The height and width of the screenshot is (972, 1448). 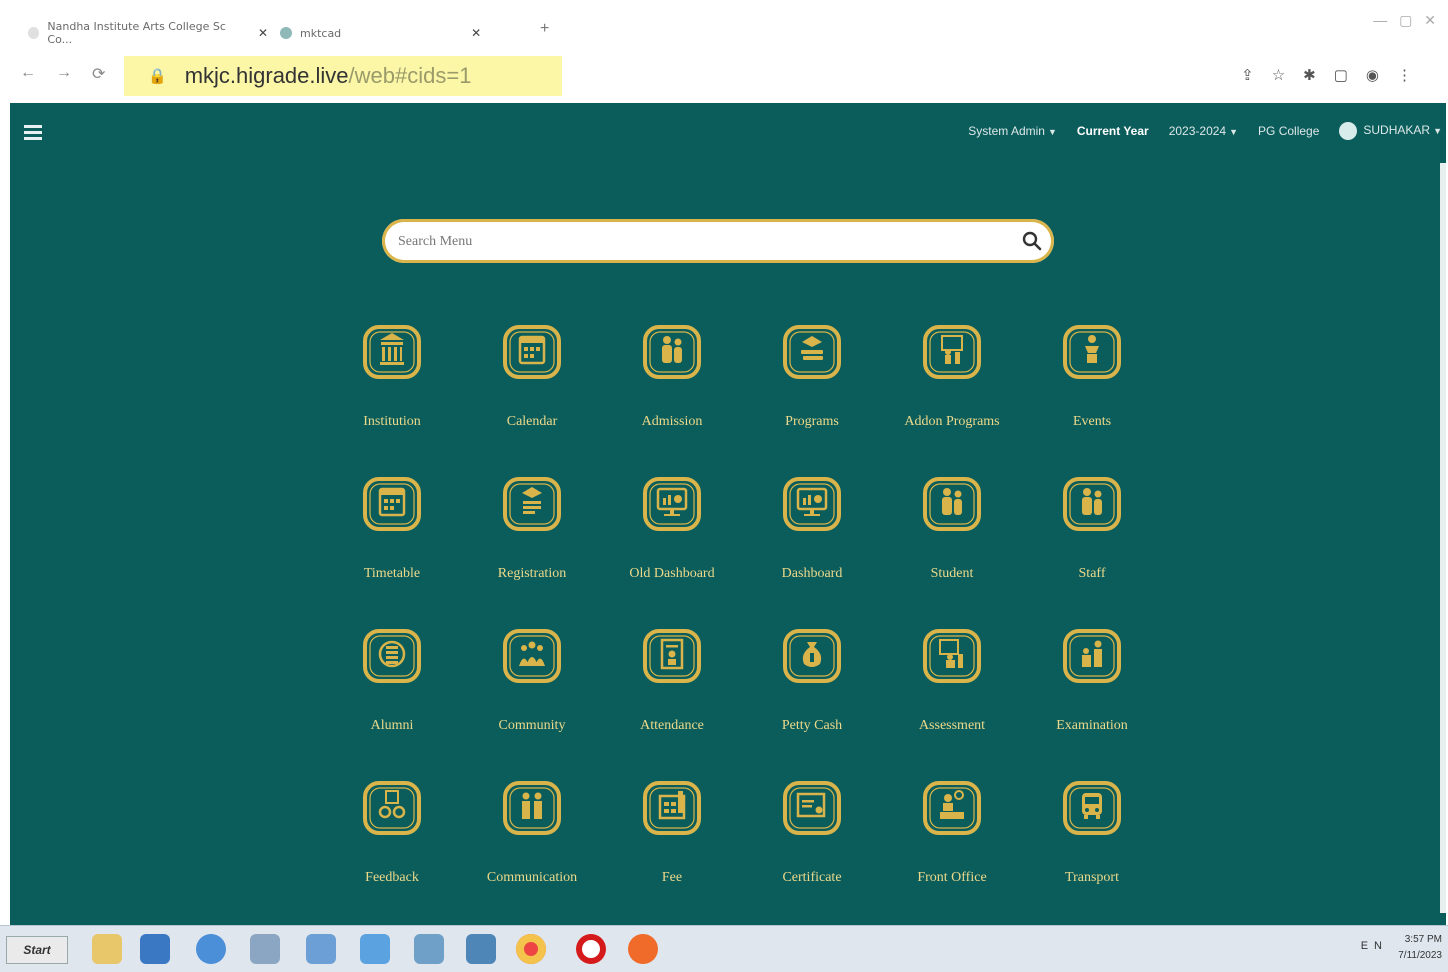 I want to click on examination-icon, so click(x=1092, y=656).